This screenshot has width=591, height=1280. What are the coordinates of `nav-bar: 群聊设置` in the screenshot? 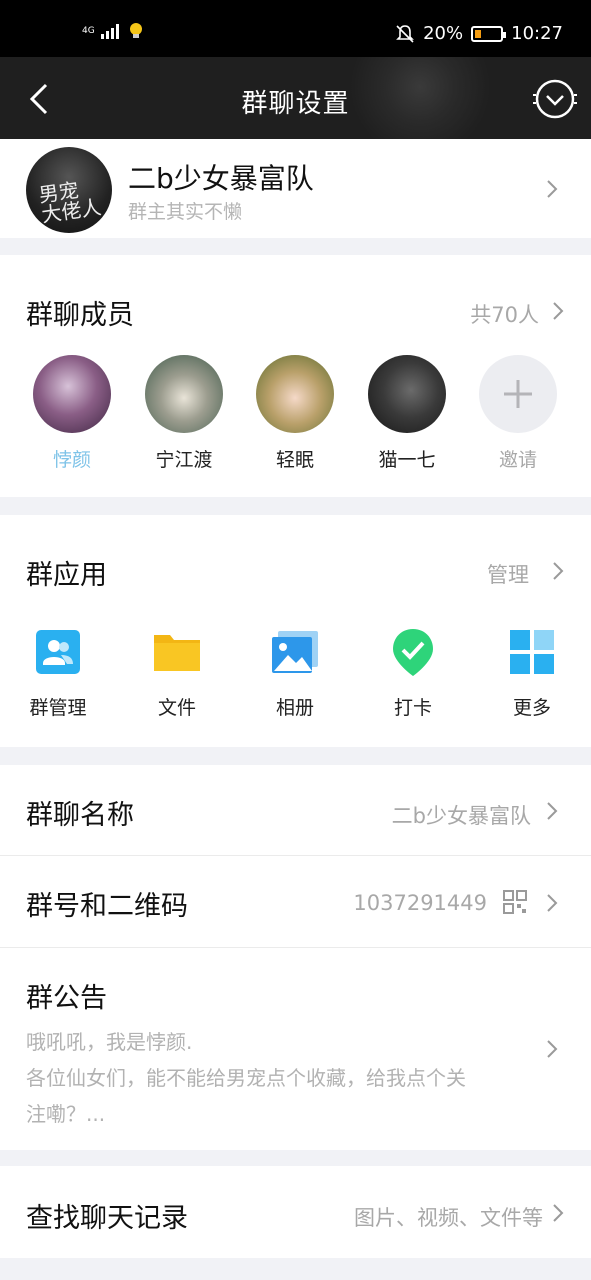 It's located at (295, 98).